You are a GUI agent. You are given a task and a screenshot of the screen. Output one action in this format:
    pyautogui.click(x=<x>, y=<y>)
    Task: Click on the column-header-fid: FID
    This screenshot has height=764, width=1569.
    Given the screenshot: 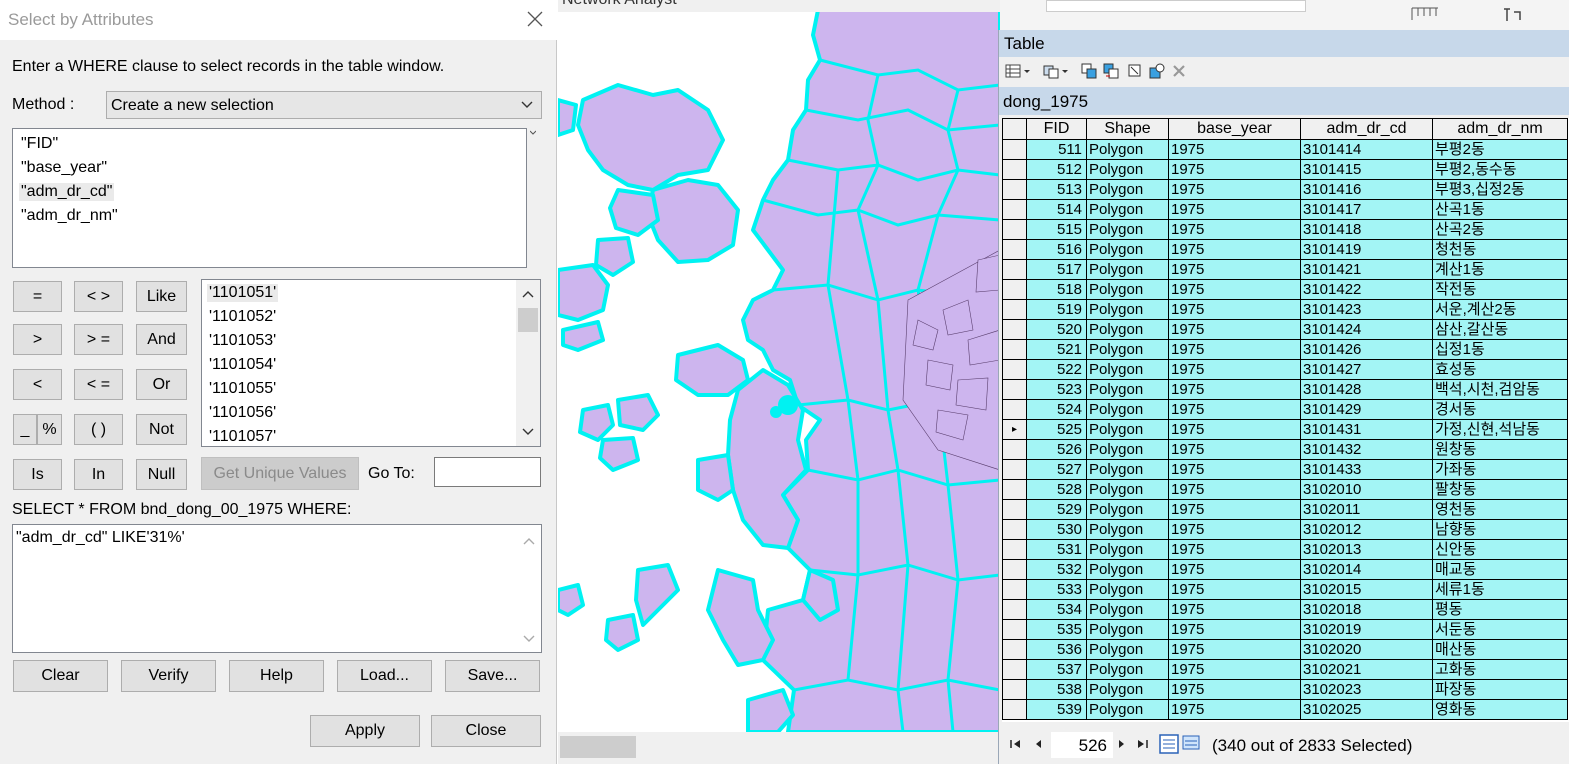 What is the action you would take?
    pyautogui.click(x=1056, y=129)
    